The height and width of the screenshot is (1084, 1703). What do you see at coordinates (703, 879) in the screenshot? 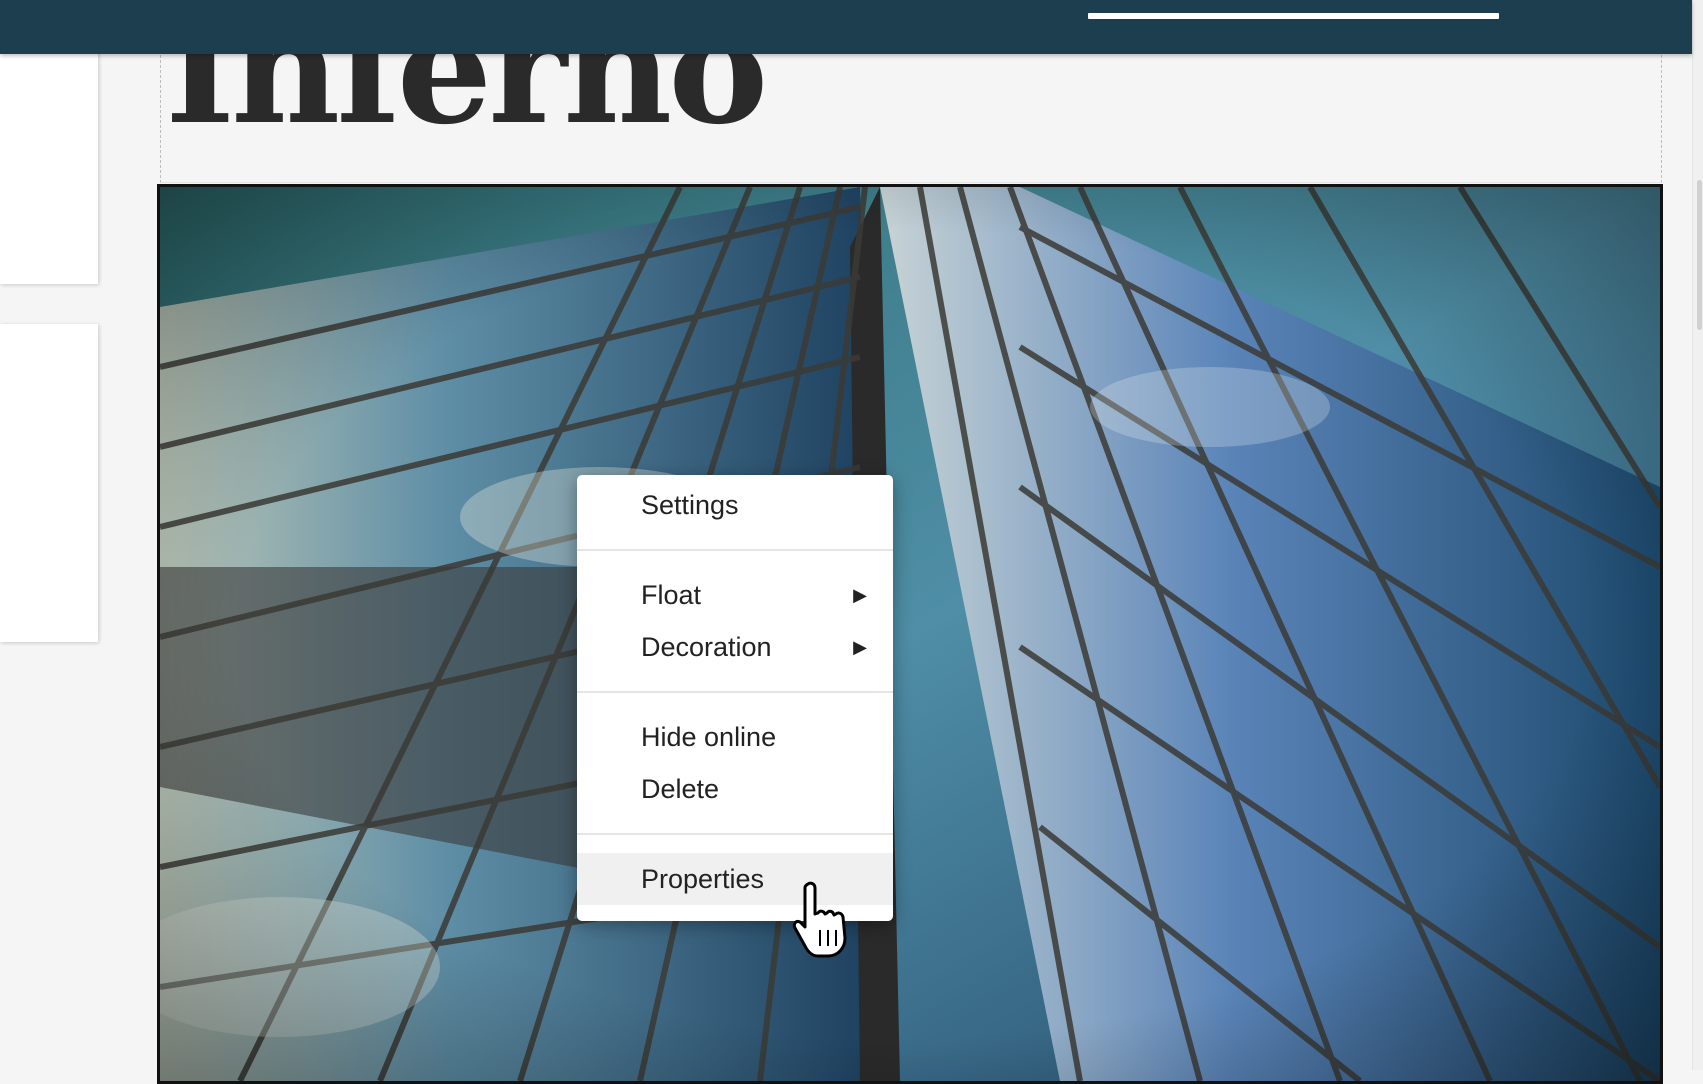
I see `menu-item-label: Properties` at bounding box center [703, 879].